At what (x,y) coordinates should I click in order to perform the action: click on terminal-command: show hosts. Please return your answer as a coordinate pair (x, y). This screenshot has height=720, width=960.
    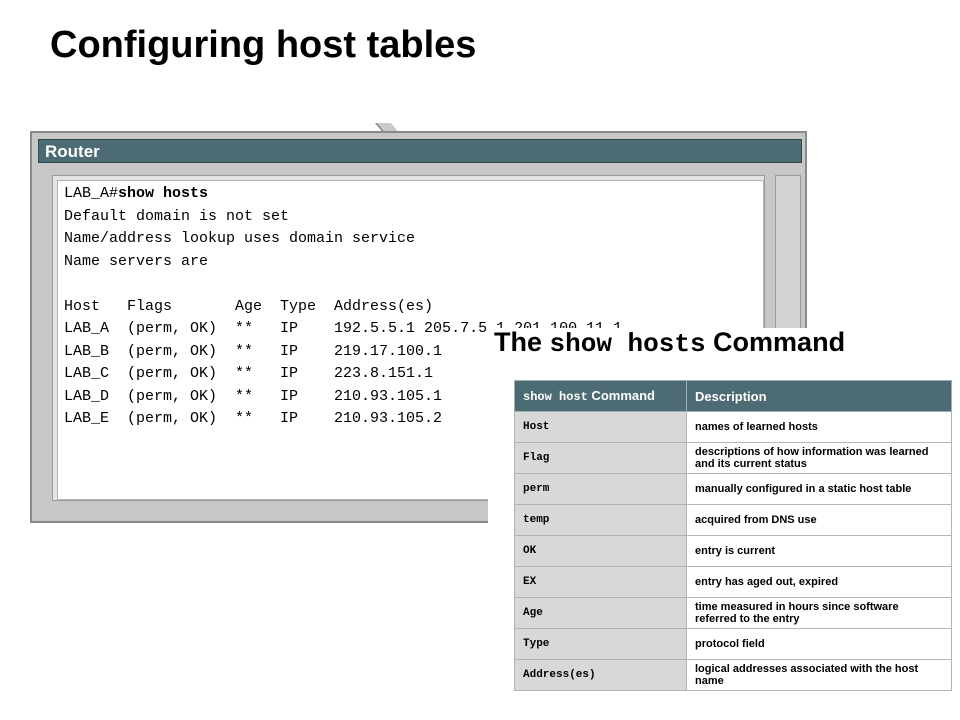
    Looking at the image, I should click on (163, 193).